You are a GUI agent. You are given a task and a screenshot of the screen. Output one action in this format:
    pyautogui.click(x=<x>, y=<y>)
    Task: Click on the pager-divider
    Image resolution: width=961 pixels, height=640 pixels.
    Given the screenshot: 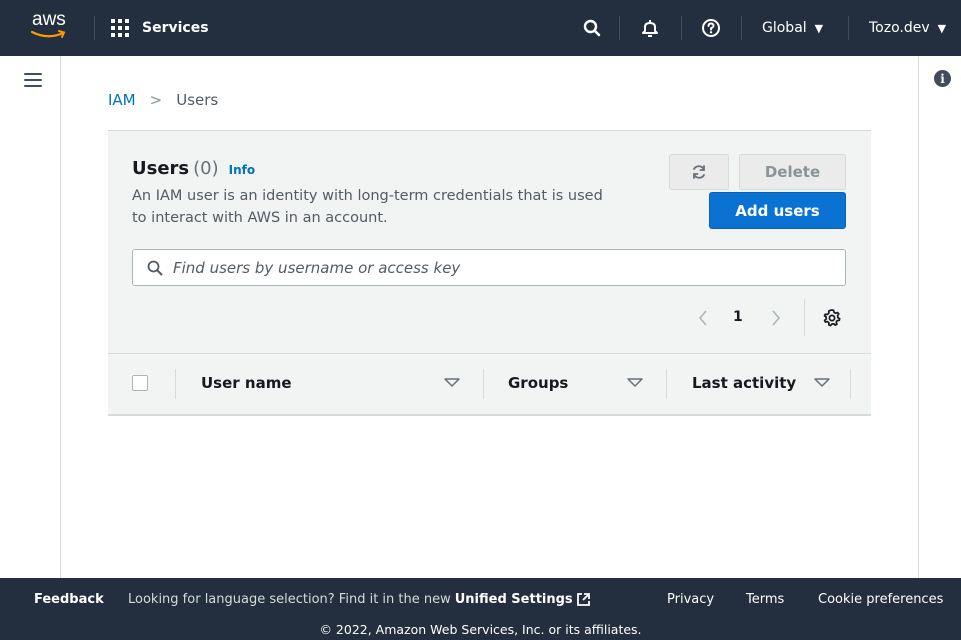 What is the action you would take?
    pyautogui.click(x=804, y=317)
    